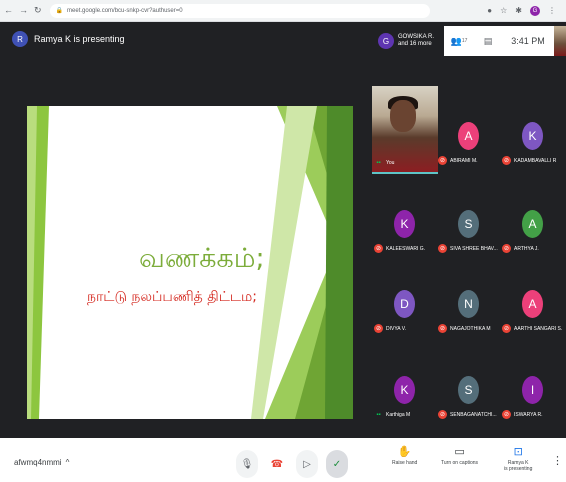 Image resolution: width=566 pixels, height=482 pixels. I want to click on slide-subtitle: நாட்டு நலப்பணித் திட்டம;, so click(172, 297).